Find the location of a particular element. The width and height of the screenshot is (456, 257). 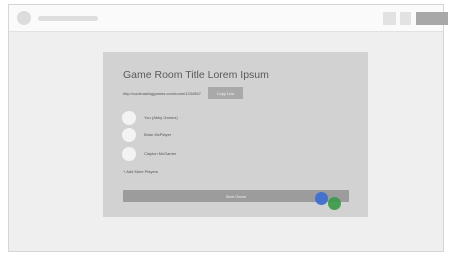

add-players-link: + Add More Players is located at coordinates (140, 171).